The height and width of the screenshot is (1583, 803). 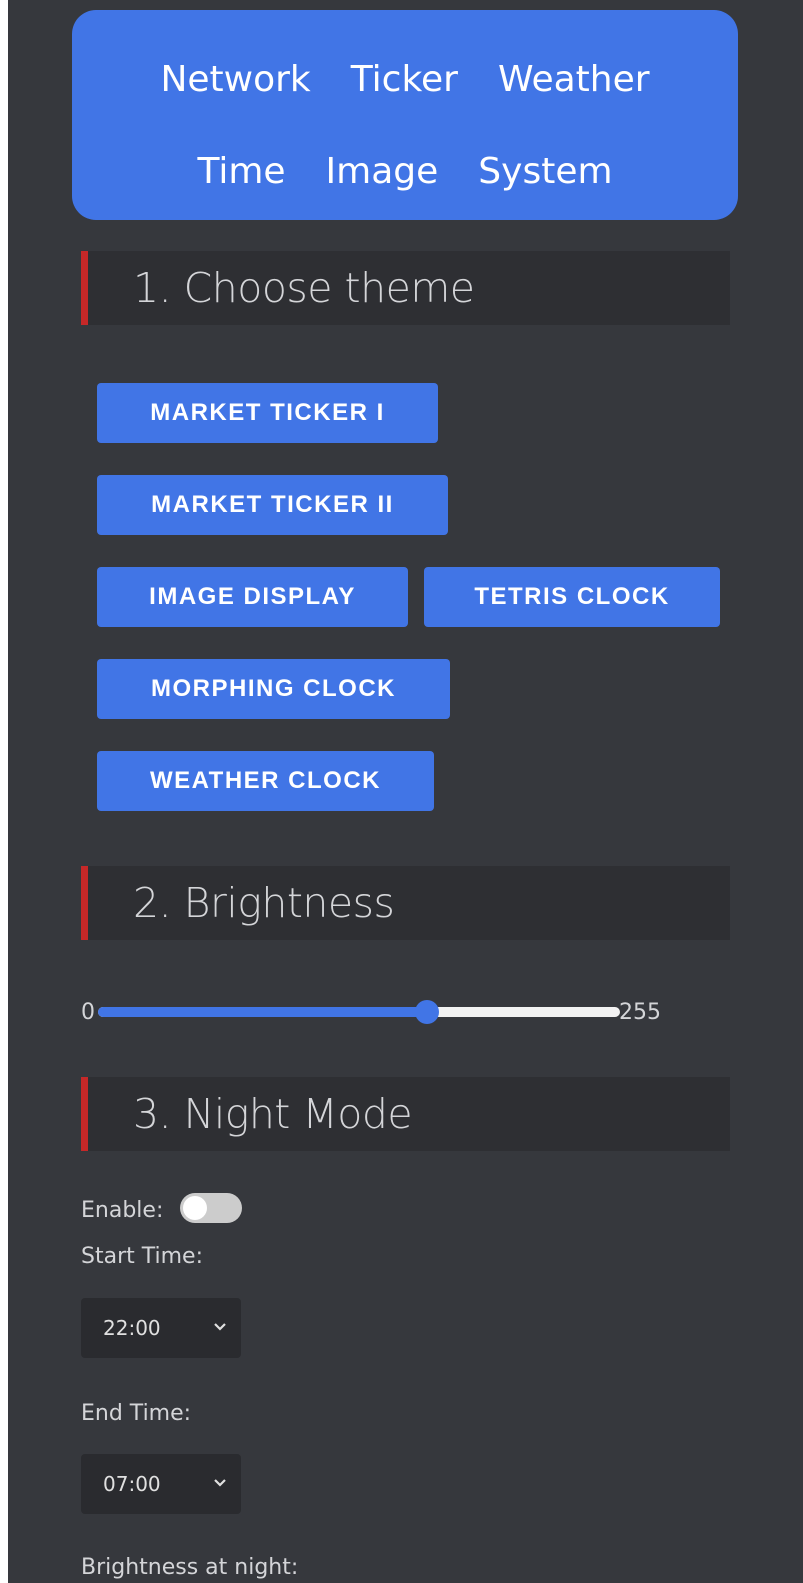 I want to click on theme-button-image-display: IMAGE DISPLAY, so click(x=252, y=597).